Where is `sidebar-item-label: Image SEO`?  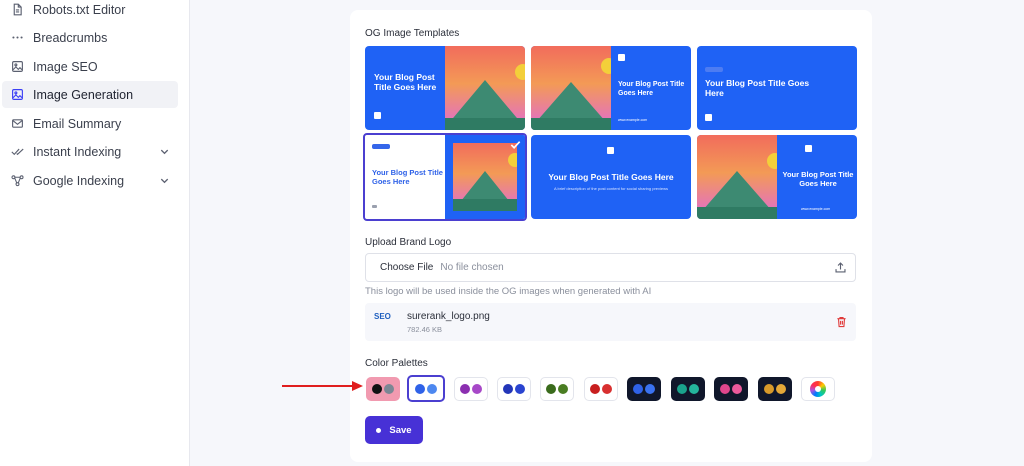 sidebar-item-label: Image SEO is located at coordinates (65, 66).